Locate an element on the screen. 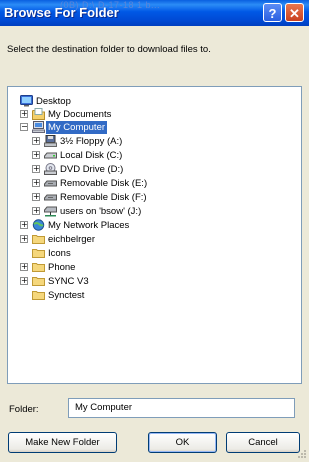 This screenshot has height=462, width=320. tree-item-dvd-drive-d: + DVD Drive (D:) is located at coordinates (160, 169).